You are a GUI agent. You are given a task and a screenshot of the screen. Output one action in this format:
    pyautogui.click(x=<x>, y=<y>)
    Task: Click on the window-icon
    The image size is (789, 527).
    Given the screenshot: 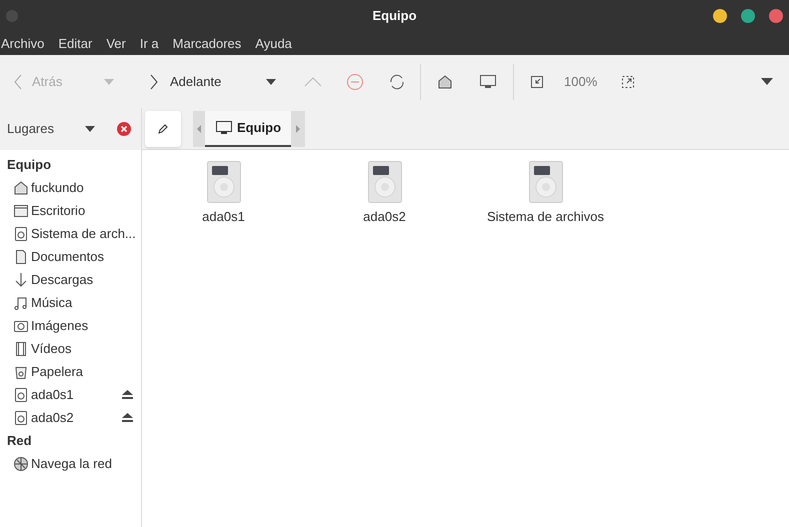 What is the action you would take?
    pyautogui.click(x=21, y=210)
    